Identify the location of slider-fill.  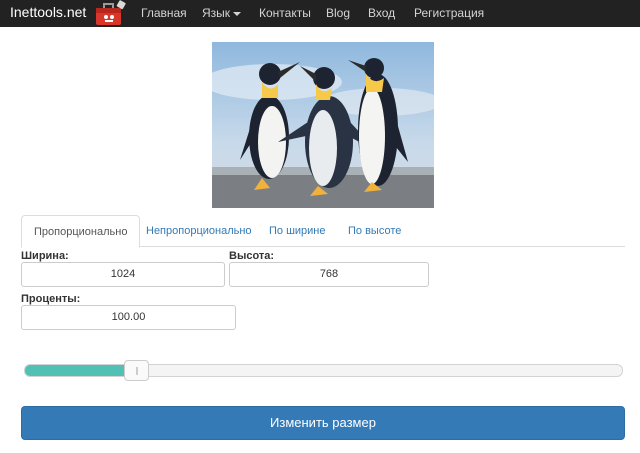
(74, 370).